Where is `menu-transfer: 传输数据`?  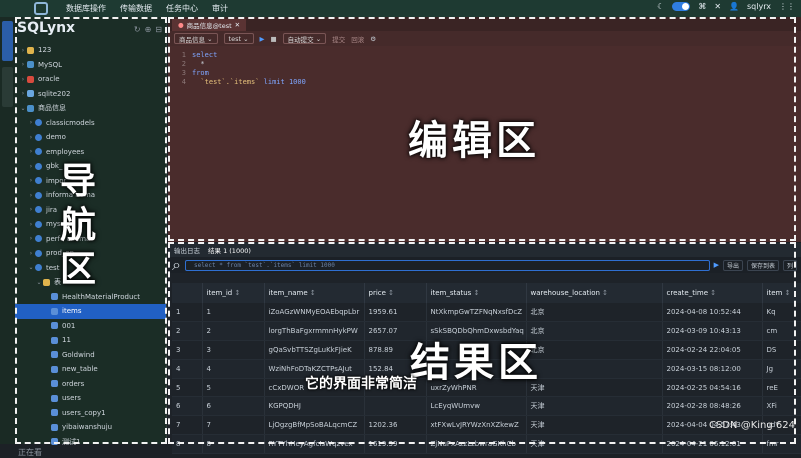
menu-transfer: 传输数据 is located at coordinates (136, 8).